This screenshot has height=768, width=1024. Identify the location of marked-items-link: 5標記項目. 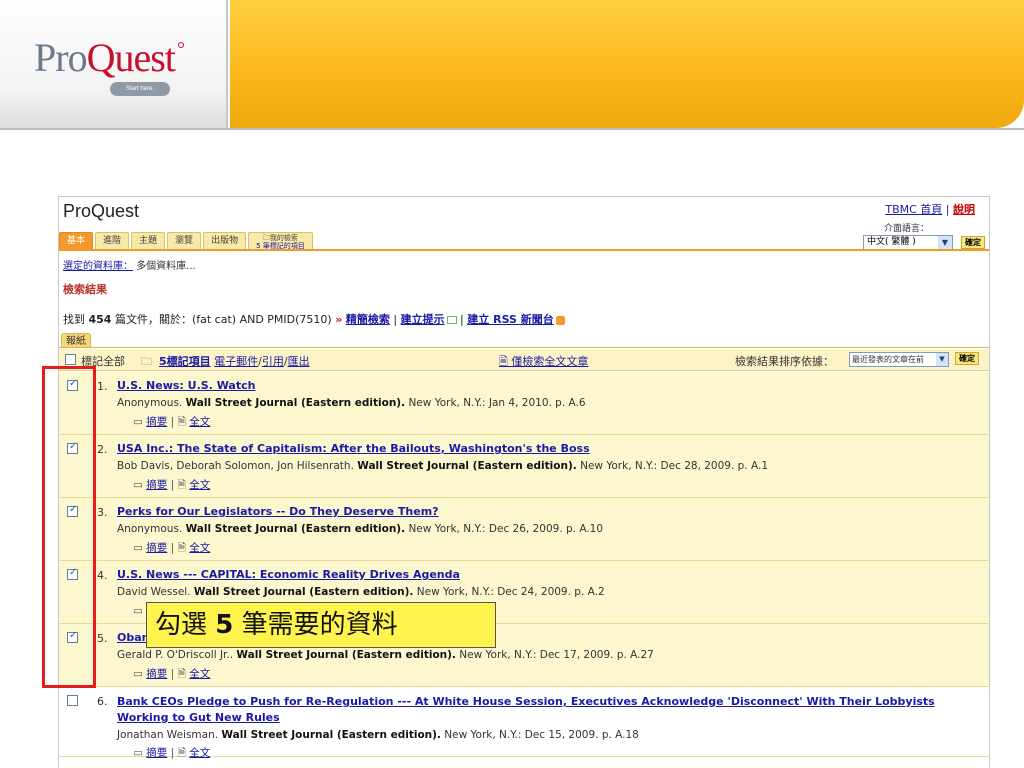
(185, 361).